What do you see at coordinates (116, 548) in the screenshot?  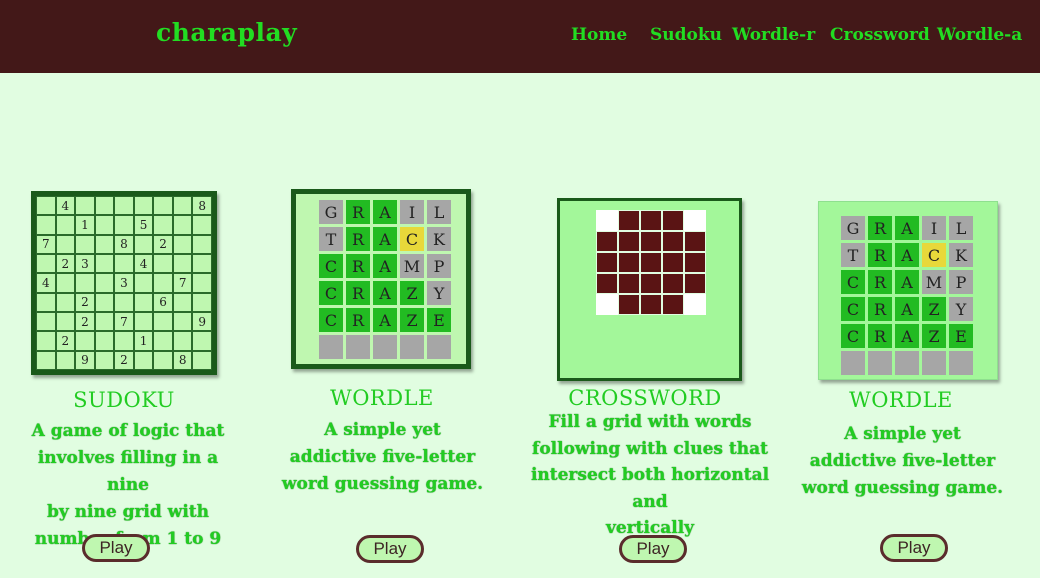 I see `sudoku-play-button: Play` at bounding box center [116, 548].